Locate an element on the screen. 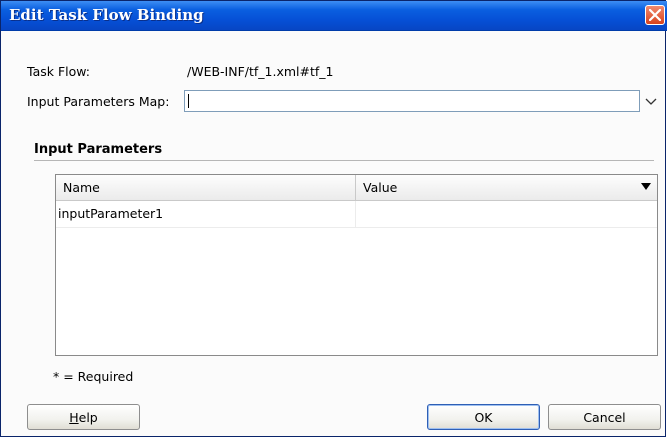 The width and height of the screenshot is (668, 439). cancel-button: Cancel is located at coordinates (604, 417).